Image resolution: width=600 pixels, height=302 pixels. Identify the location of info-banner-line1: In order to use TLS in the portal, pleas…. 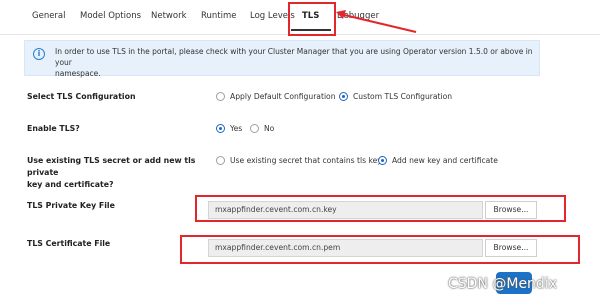
(294, 57).